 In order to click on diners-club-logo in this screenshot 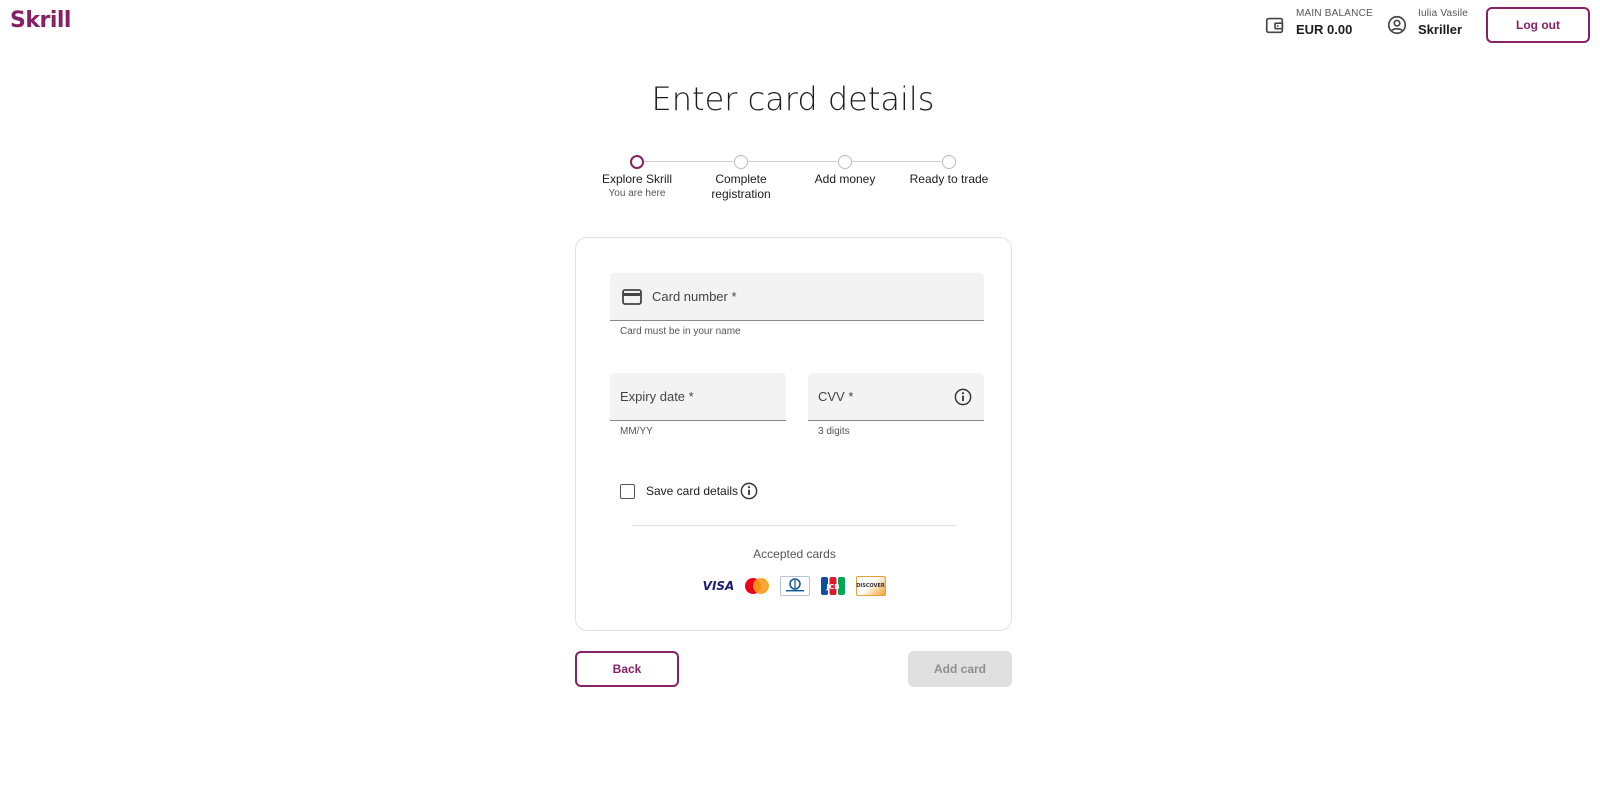, I will do `click(794, 586)`.